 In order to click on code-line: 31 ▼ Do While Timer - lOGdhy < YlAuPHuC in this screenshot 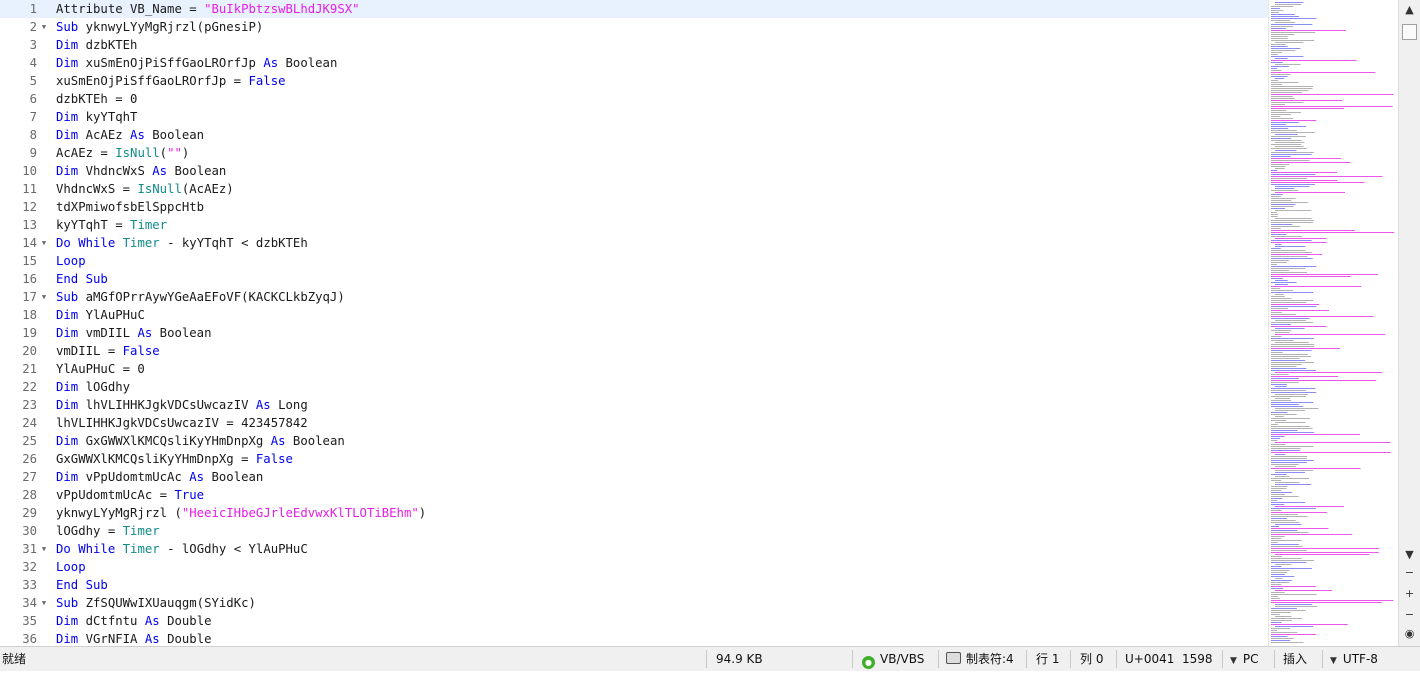, I will do `click(634, 549)`.